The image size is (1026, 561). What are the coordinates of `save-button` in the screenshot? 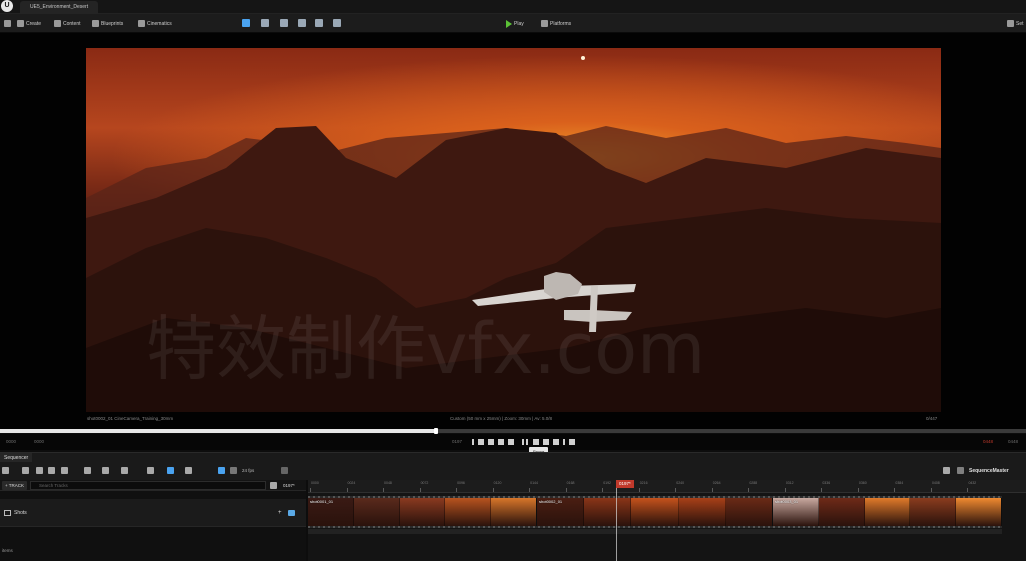 It's located at (7, 23).